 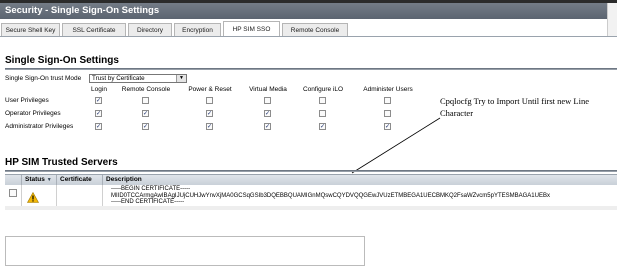 What do you see at coordinates (35, 179) in the screenshot?
I see `status-header-label: Status` at bounding box center [35, 179].